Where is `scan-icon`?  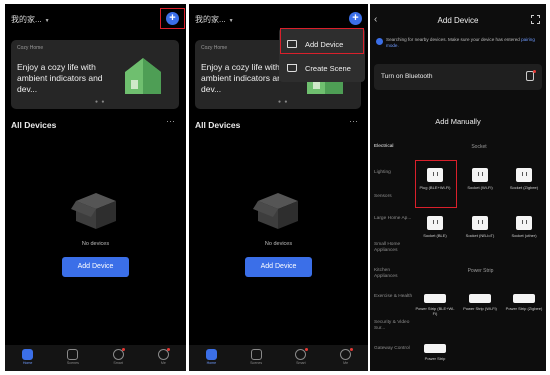 scan-icon is located at coordinates (535, 19).